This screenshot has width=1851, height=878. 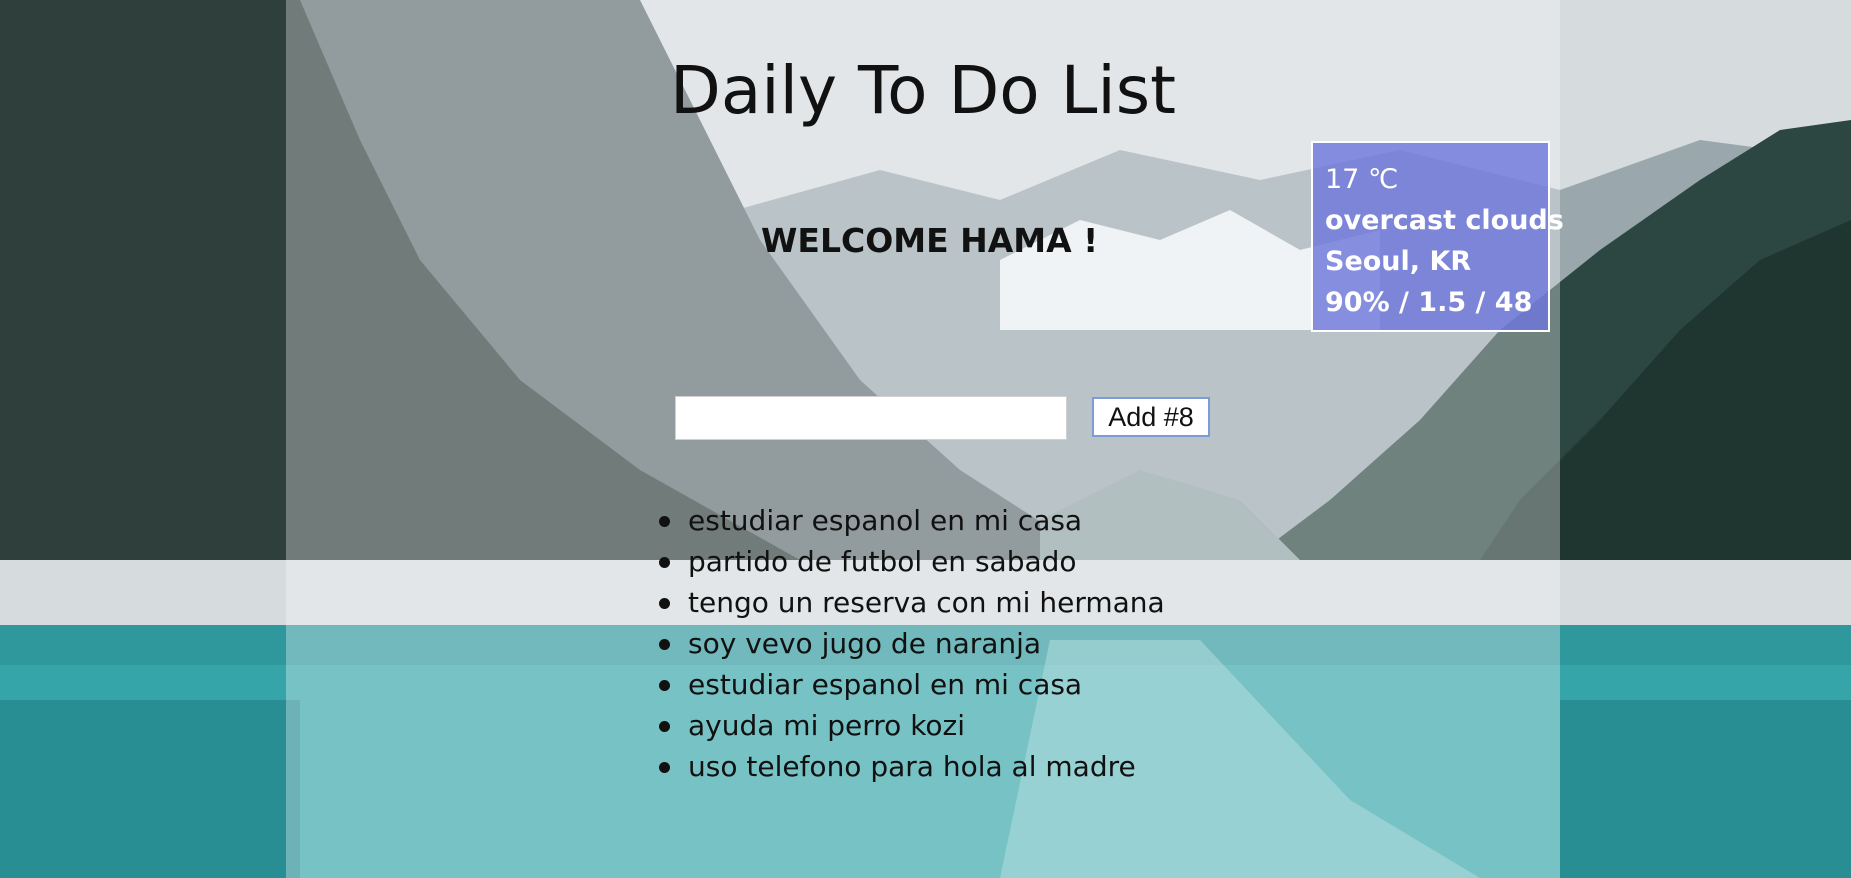 I want to click on page-title: Daily To Do List, so click(x=923, y=90).